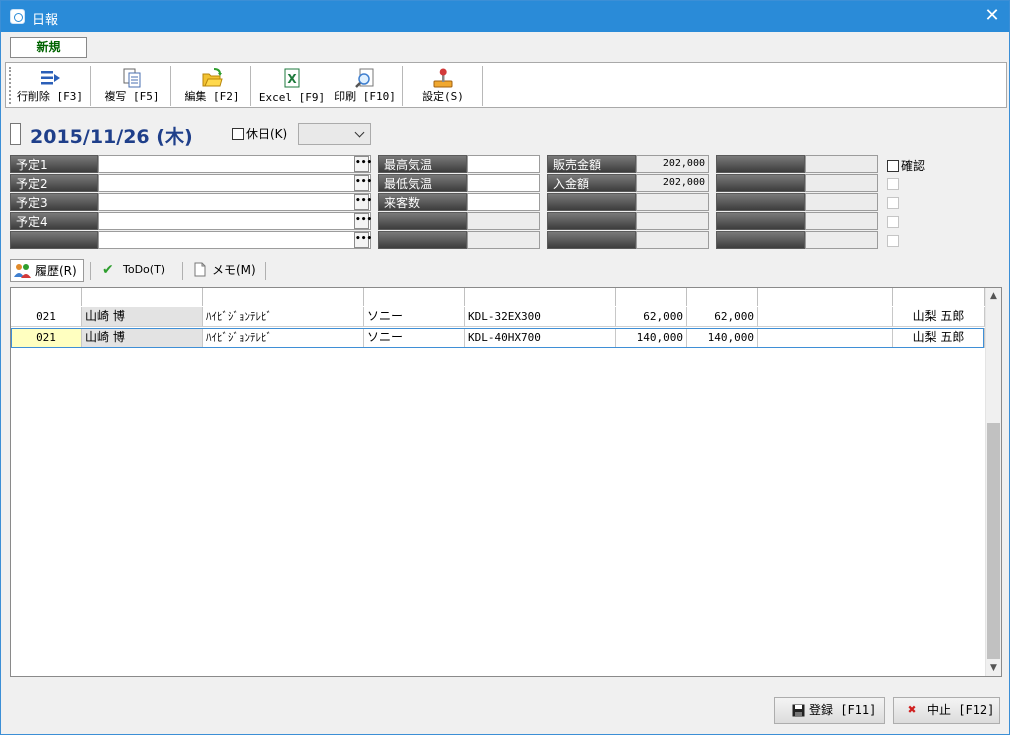  What do you see at coordinates (843, 710) in the screenshot?
I see `save-label: 登録 [F11]` at bounding box center [843, 710].